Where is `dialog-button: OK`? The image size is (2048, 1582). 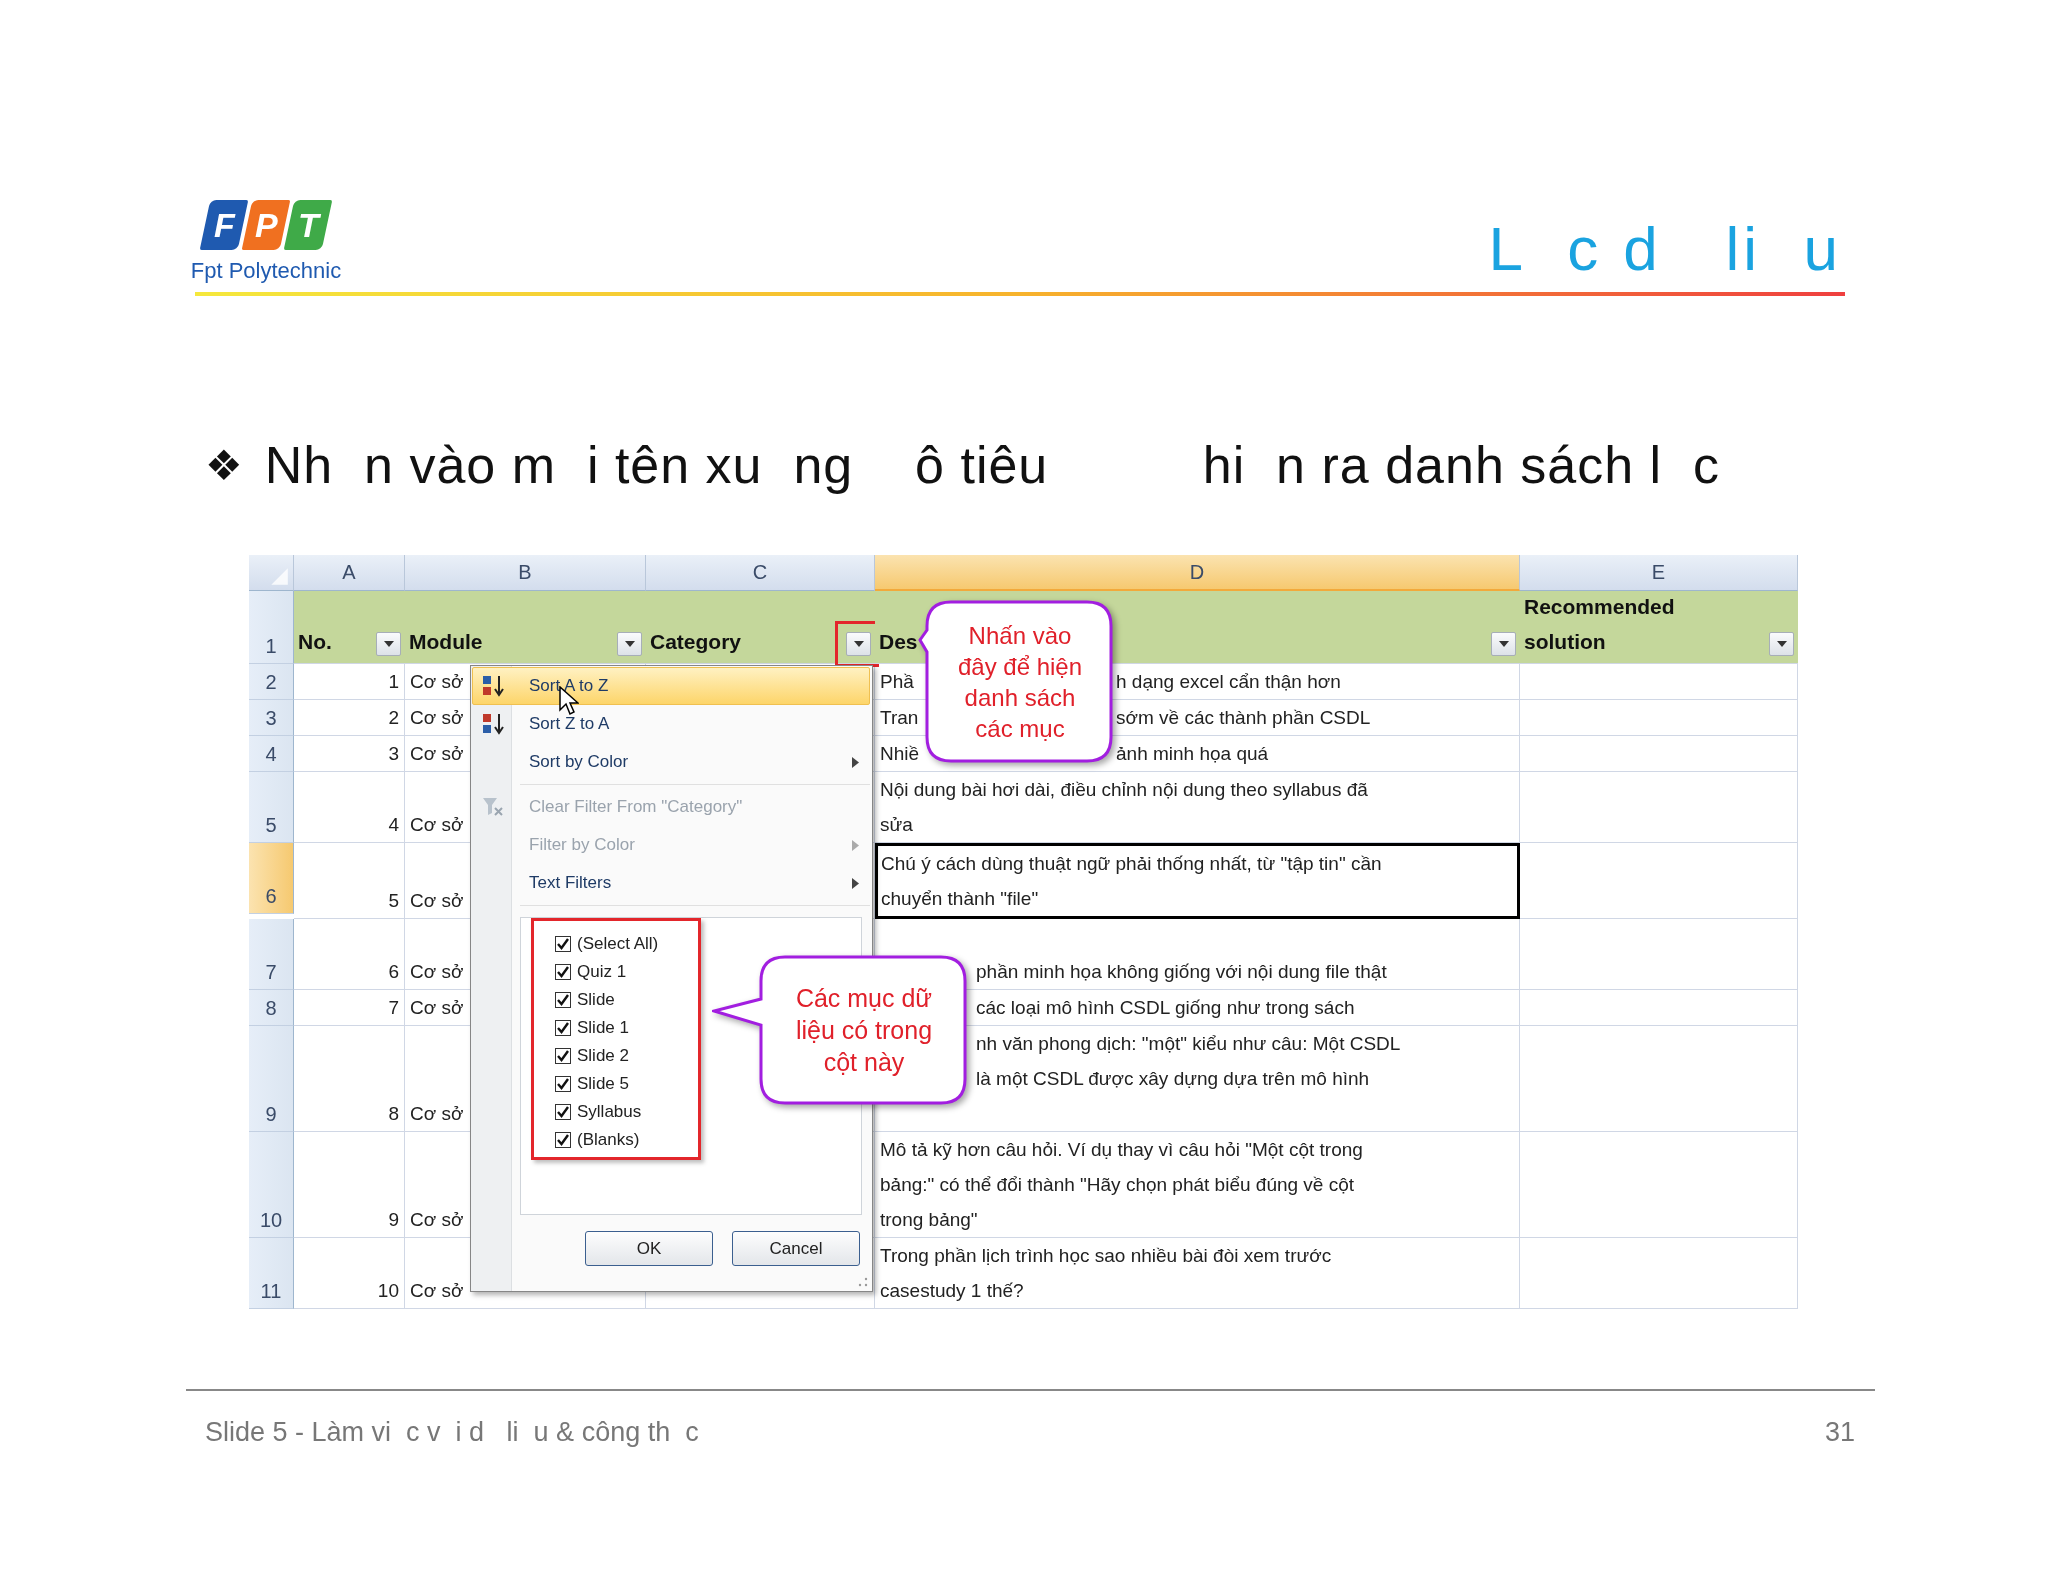 dialog-button: OK is located at coordinates (649, 1248).